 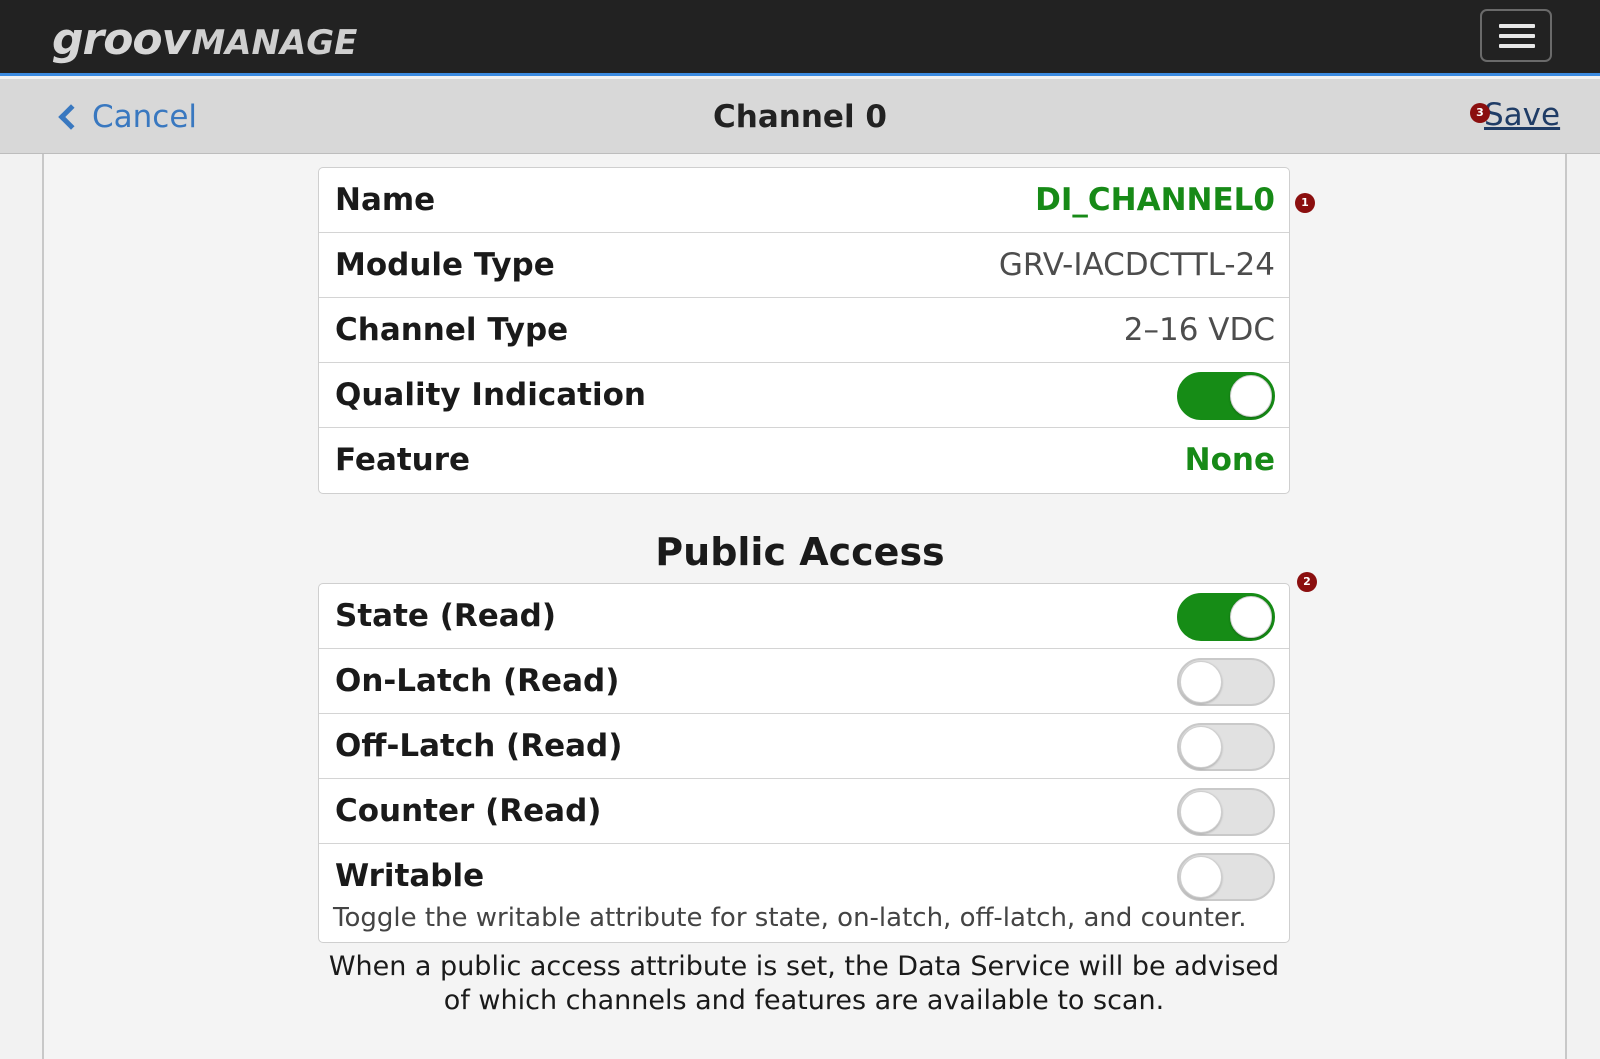 I want to click on groov-manage-logo: groov MANAGE, so click(x=205, y=39).